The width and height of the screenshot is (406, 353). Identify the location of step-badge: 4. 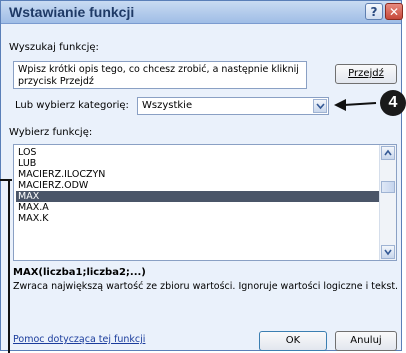
(393, 103).